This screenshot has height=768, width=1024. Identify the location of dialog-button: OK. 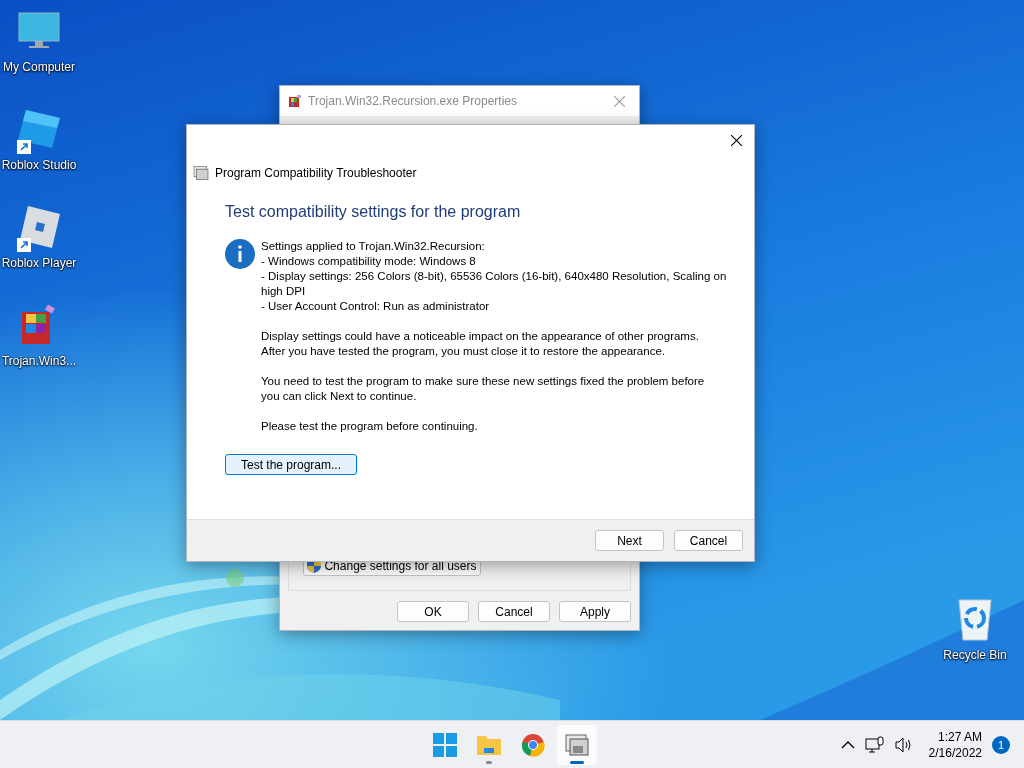
(433, 611).